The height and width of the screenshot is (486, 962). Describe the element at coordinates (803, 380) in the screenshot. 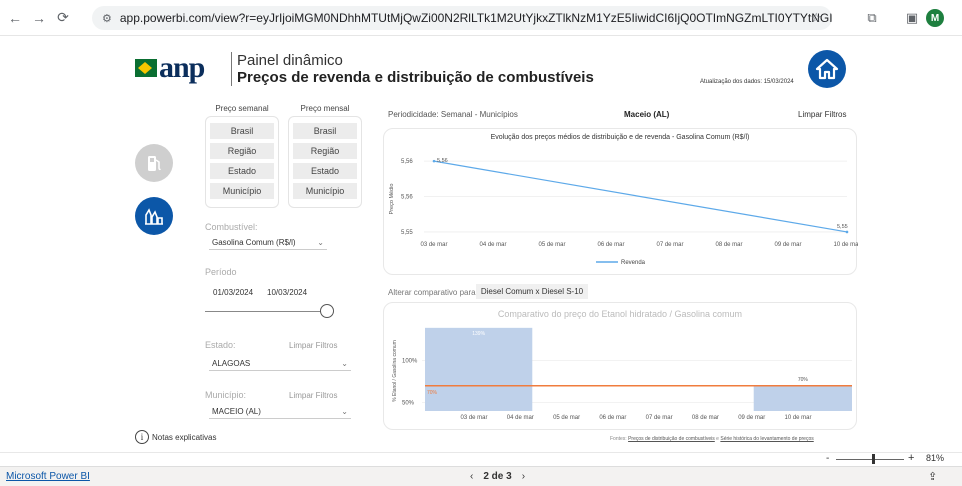

I see `bar-value-label: 70%` at that location.